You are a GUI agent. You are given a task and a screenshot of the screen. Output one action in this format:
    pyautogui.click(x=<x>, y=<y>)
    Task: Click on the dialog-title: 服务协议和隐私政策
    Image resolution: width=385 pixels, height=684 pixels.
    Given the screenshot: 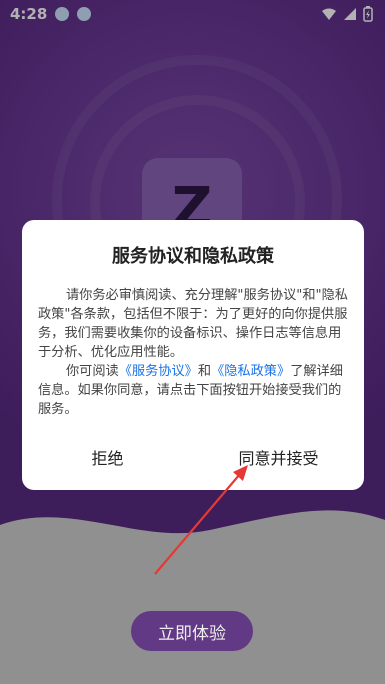 What is the action you would take?
    pyautogui.click(x=193, y=256)
    